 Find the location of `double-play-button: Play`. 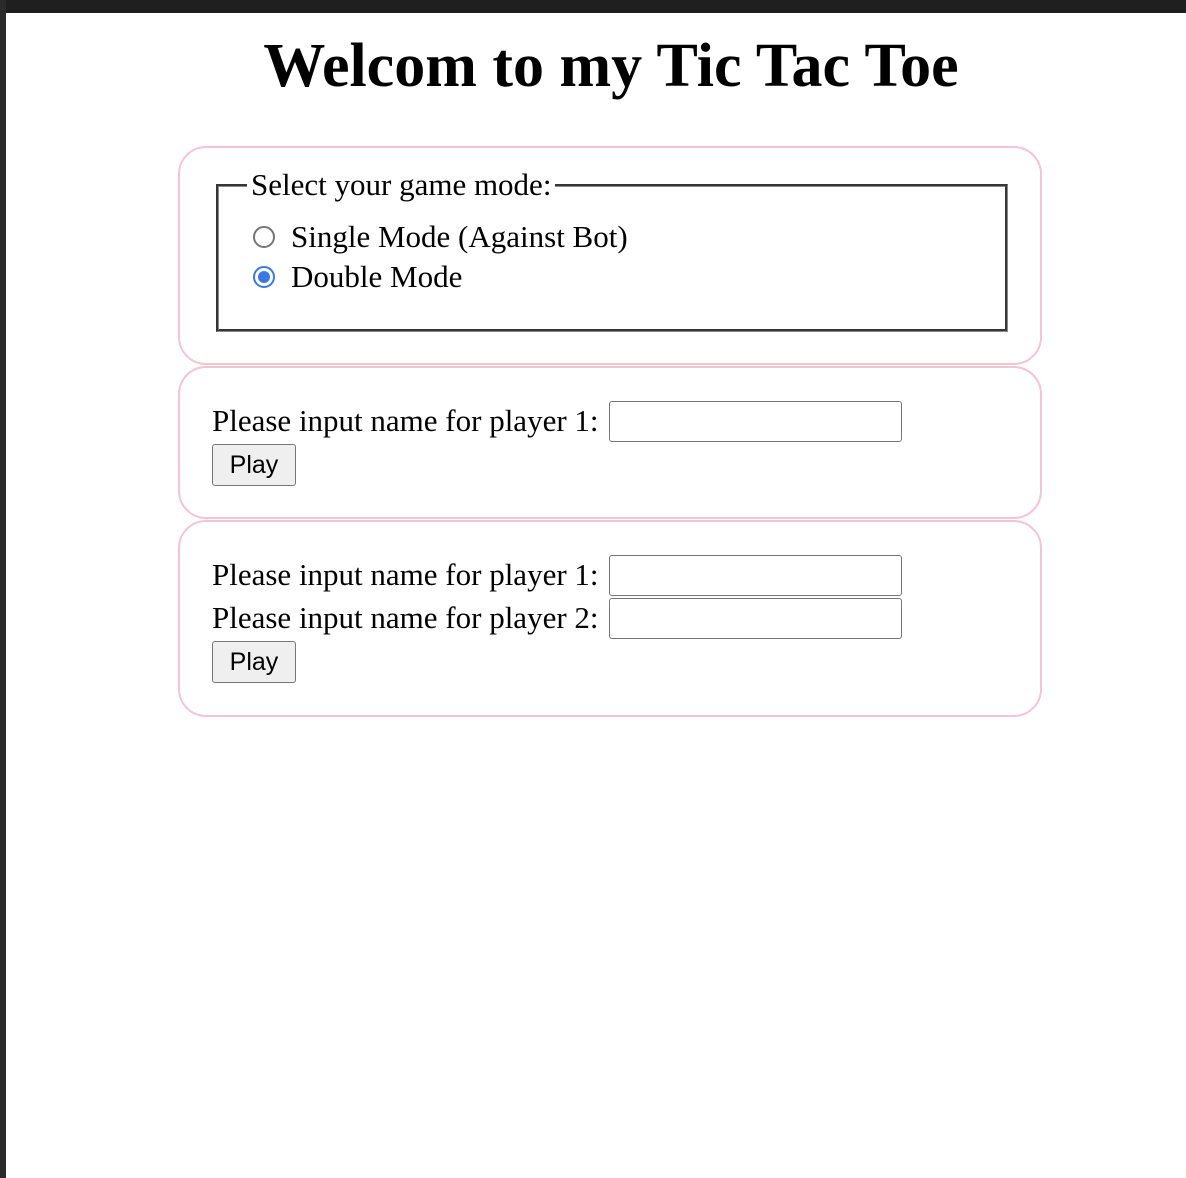

double-play-button: Play is located at coordinates (254, 662).